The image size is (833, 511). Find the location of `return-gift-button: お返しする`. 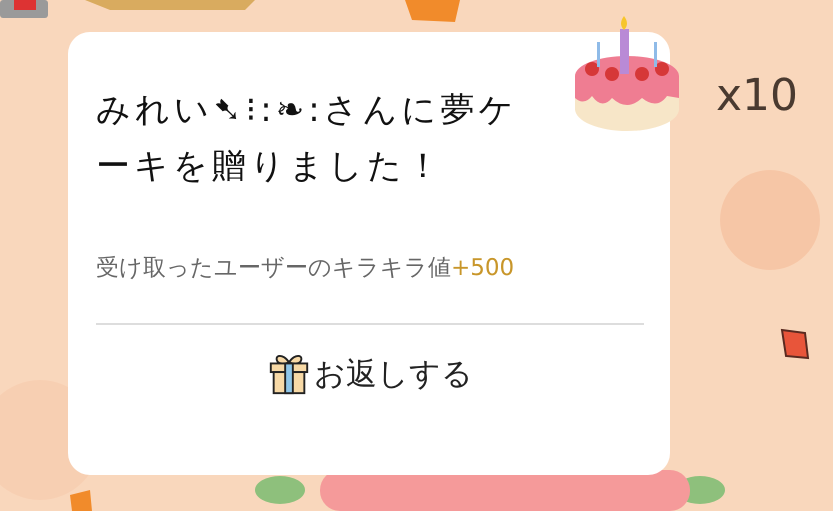

return-gift-button: お返しする is located at coordinates (369, 374).